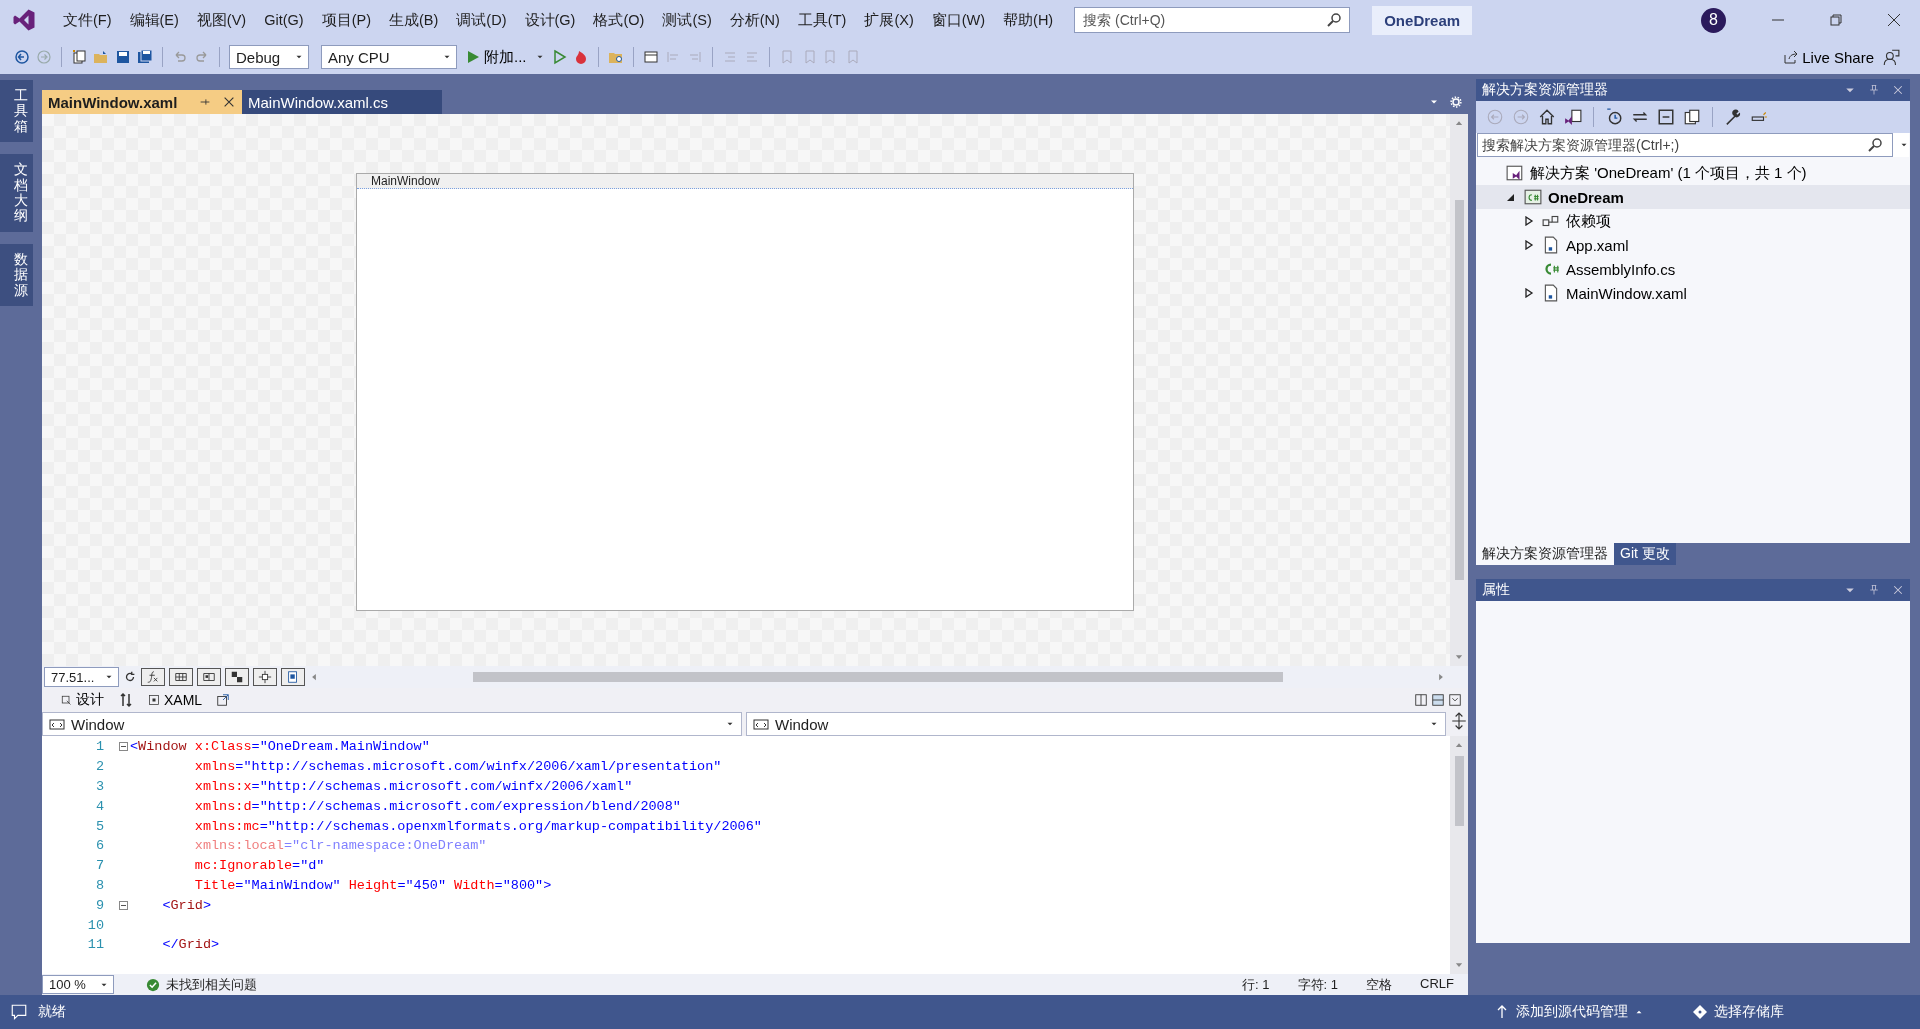 This screenshot has height=1029, width=1920. What do you see at coordinates (175, 700) in the screenshot?
I see `view-tab: XAML` at bounding box center [175, 700].